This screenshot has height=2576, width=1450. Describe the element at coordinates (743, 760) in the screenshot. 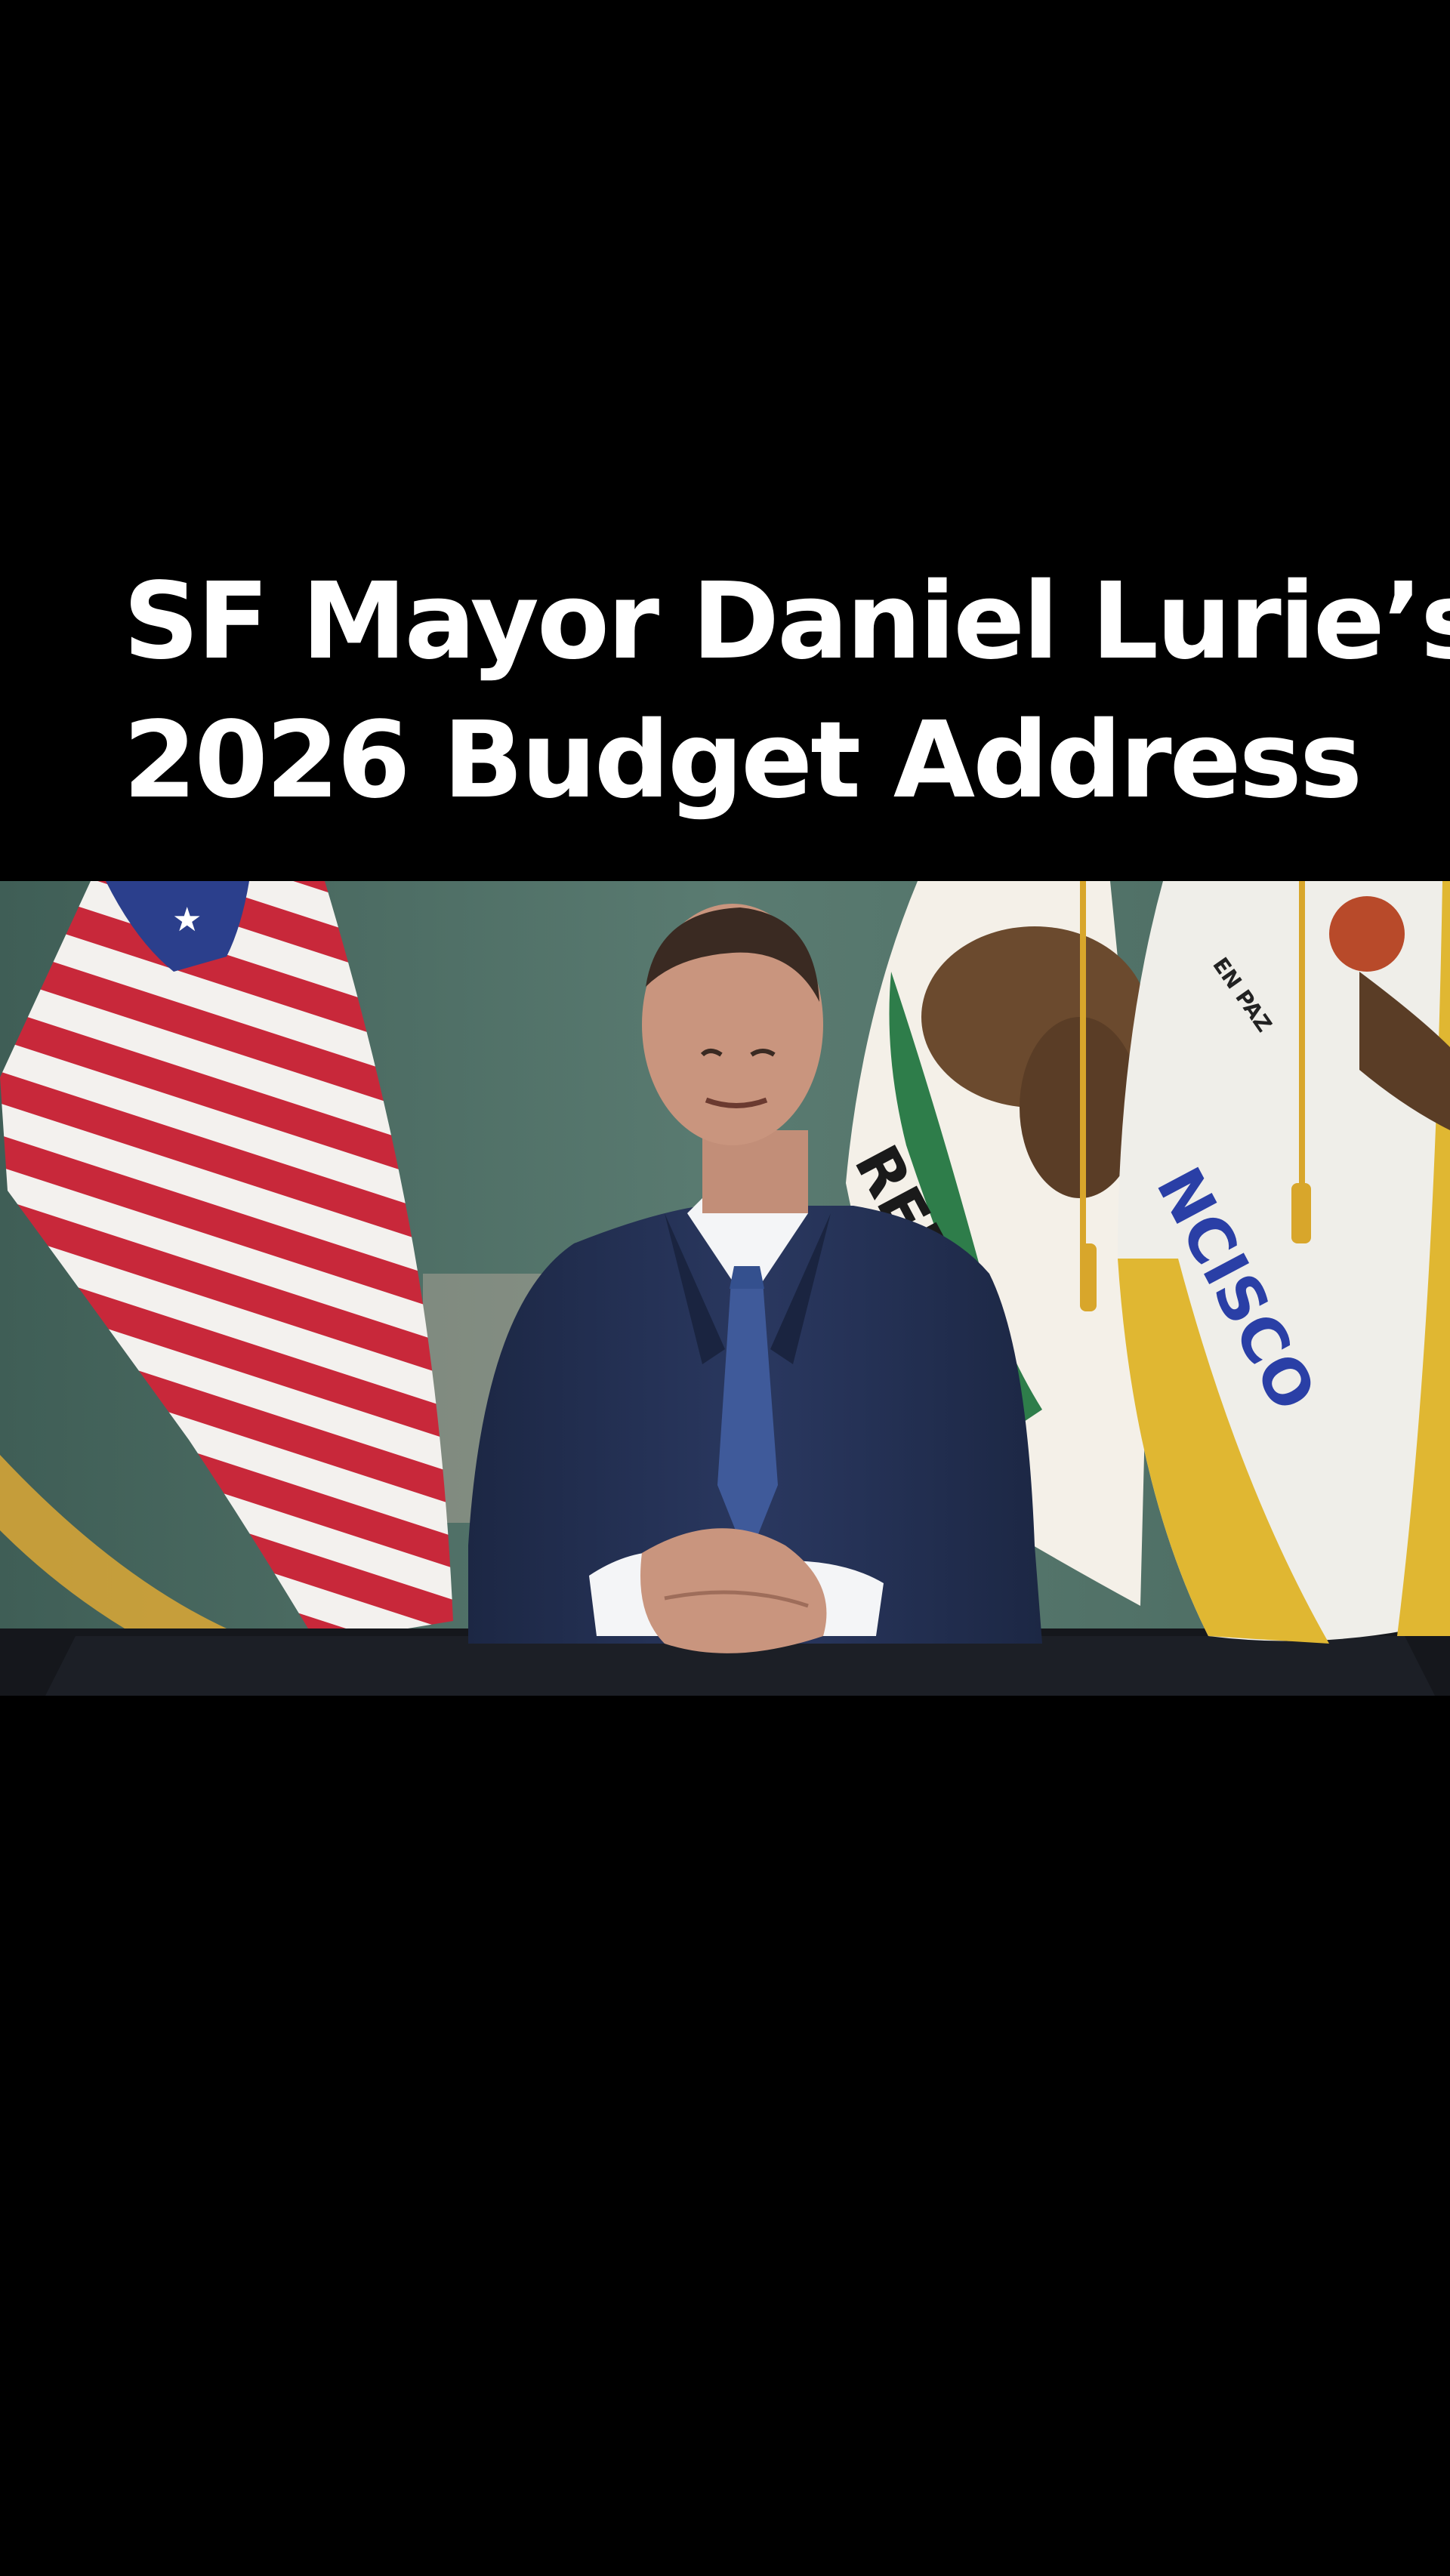

I see `caption-line-2: 2026 Budget Address` at that location.